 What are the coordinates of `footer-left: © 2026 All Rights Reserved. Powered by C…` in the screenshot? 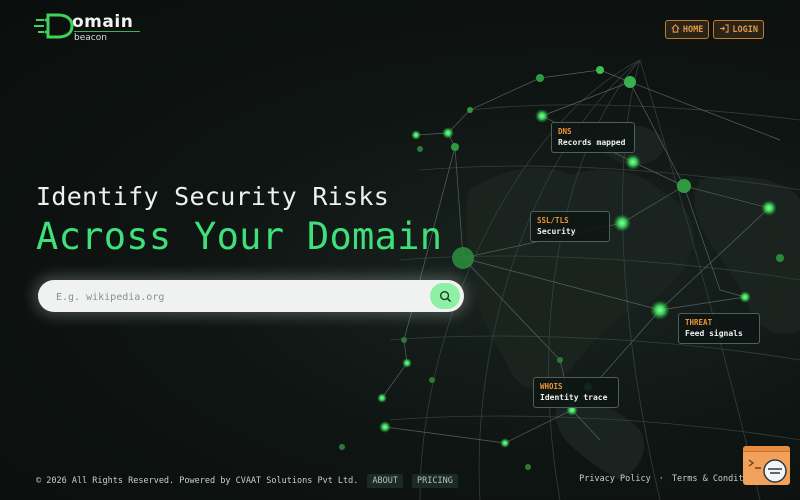 It's located at (247, 481).